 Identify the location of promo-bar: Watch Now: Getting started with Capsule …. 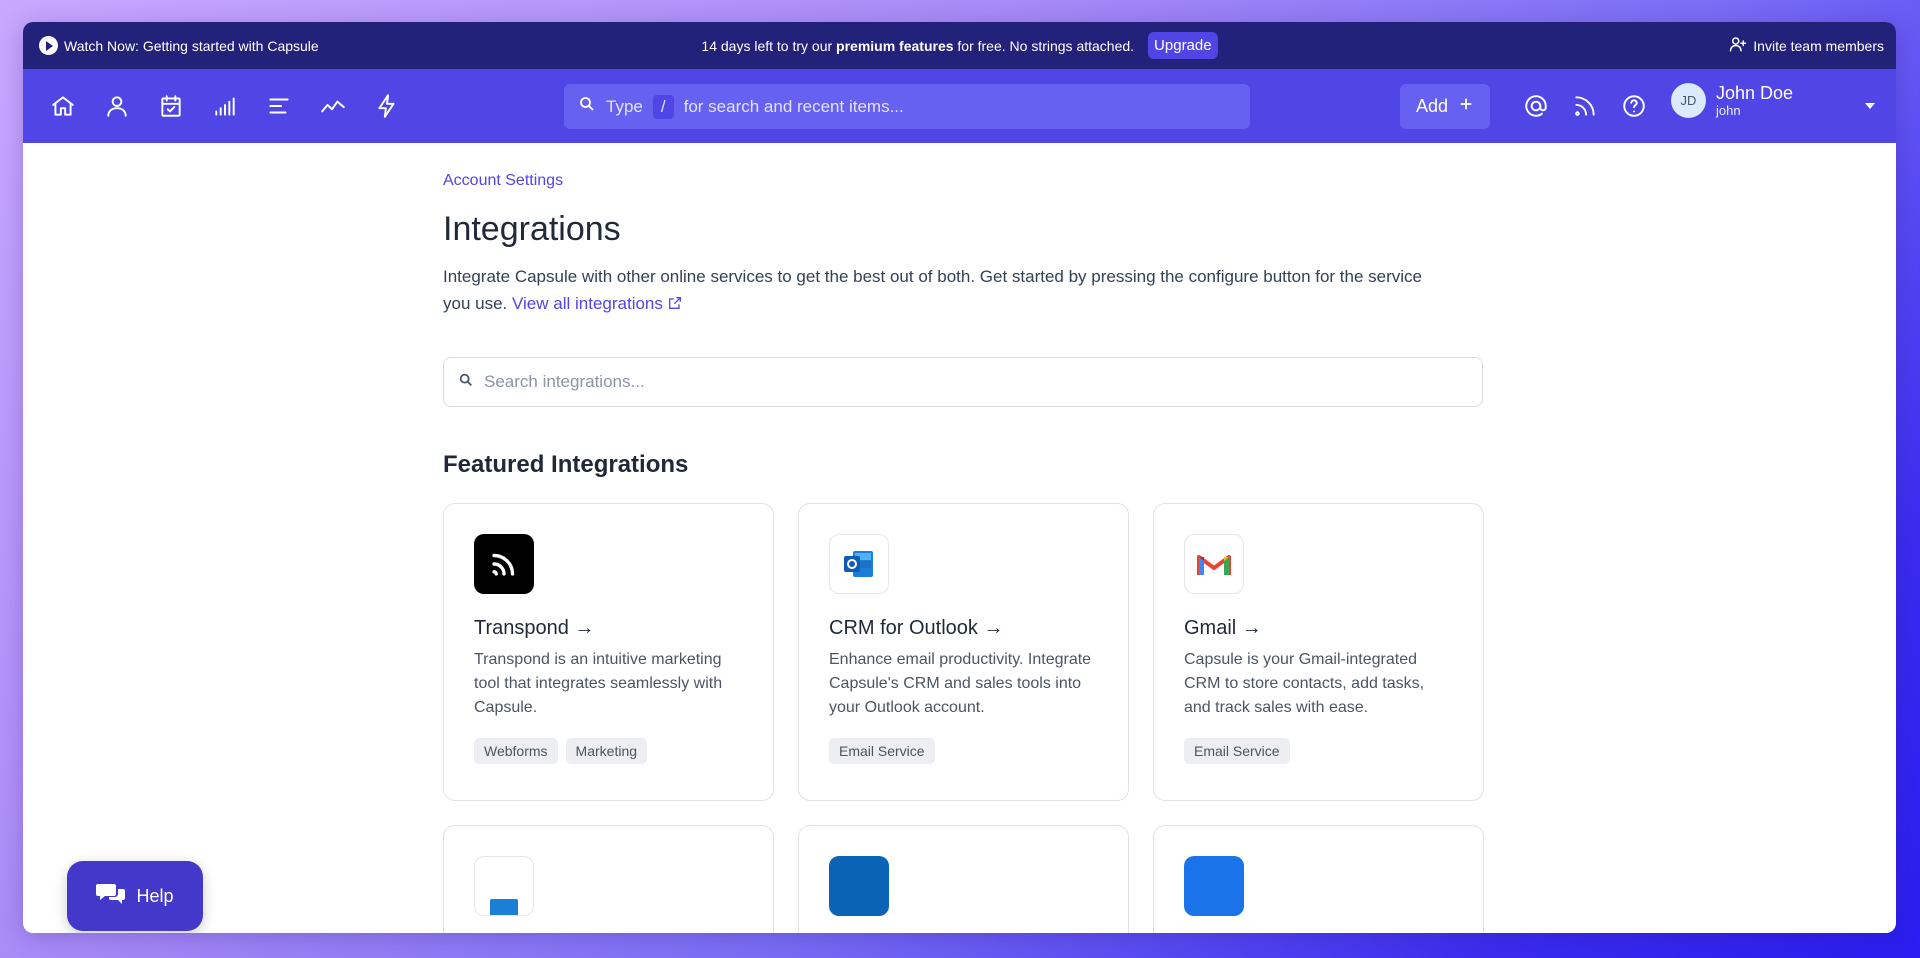
(959, 45).